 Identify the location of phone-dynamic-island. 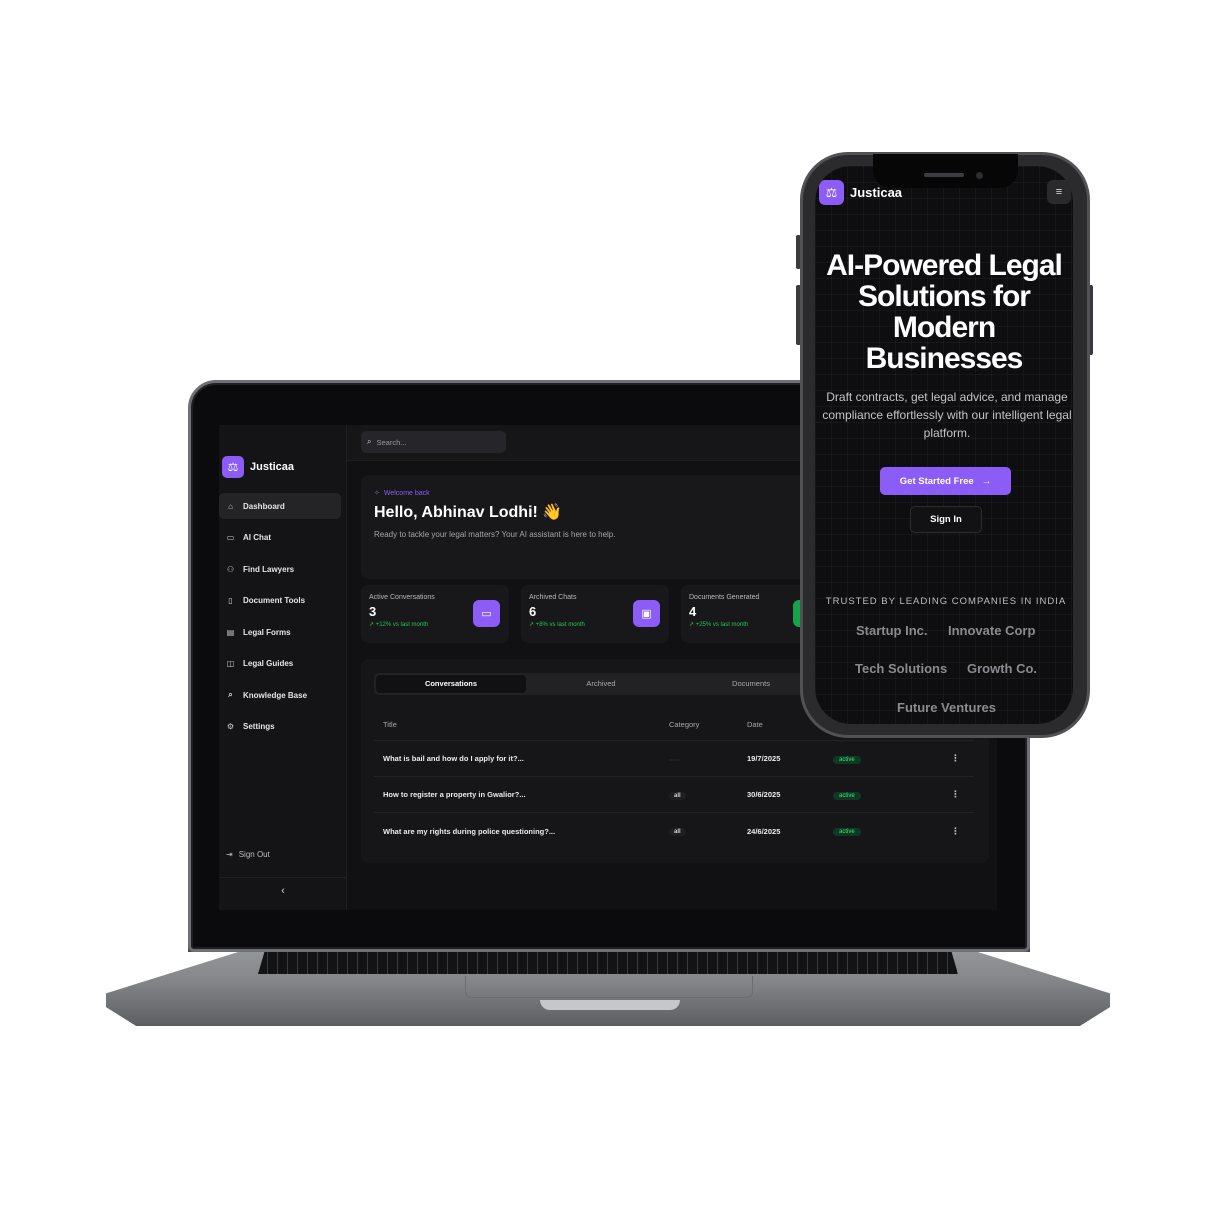
(945, 171).